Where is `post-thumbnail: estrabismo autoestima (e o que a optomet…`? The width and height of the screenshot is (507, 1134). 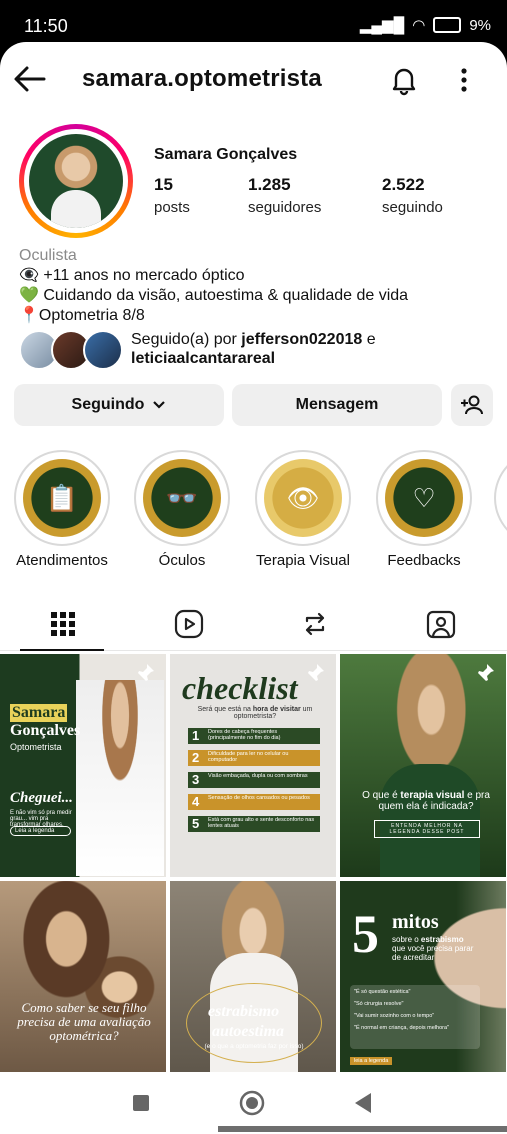
post-thumbnail: estrabismo autoestima (e o que a optomet… is located at coordinates (253, 977).